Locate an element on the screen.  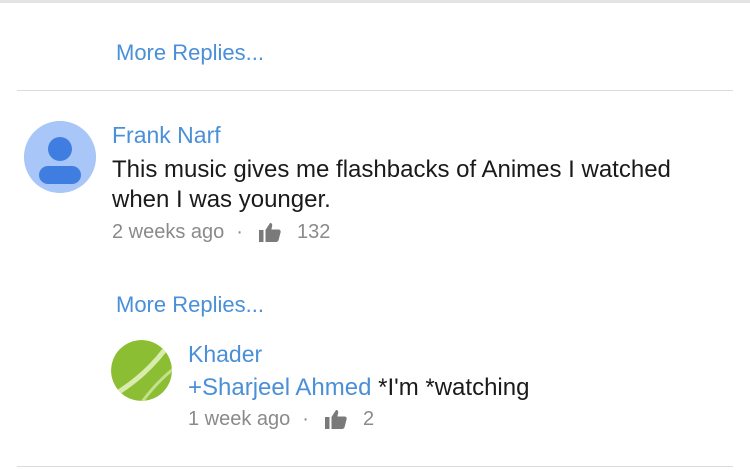
default-person-icon is located at coordinates (60, 157).